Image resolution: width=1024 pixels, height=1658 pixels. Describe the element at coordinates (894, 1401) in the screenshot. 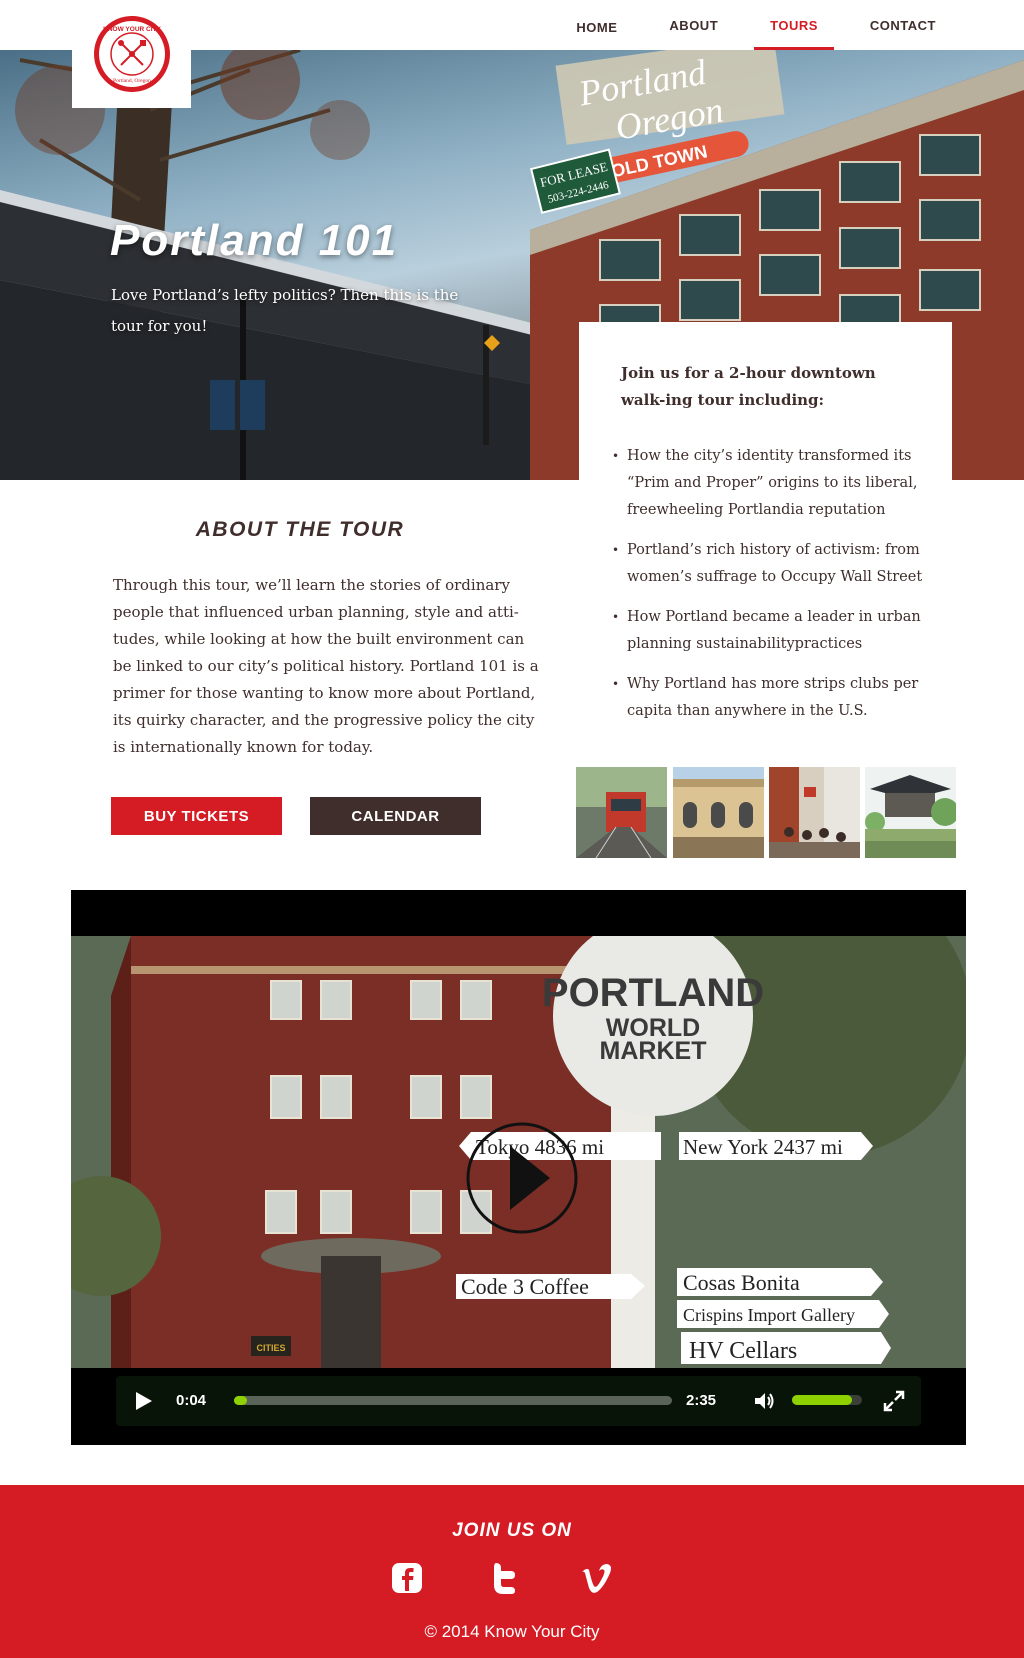

I see `fullscreen-icon` at that location.